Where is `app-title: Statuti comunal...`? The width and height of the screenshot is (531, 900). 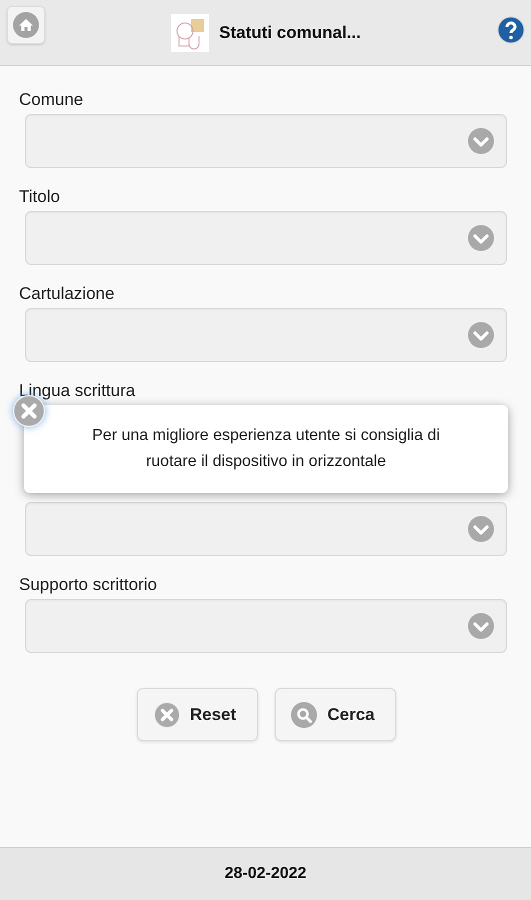
app-title: Statuti comunal... is located at coordinates (290, 32).